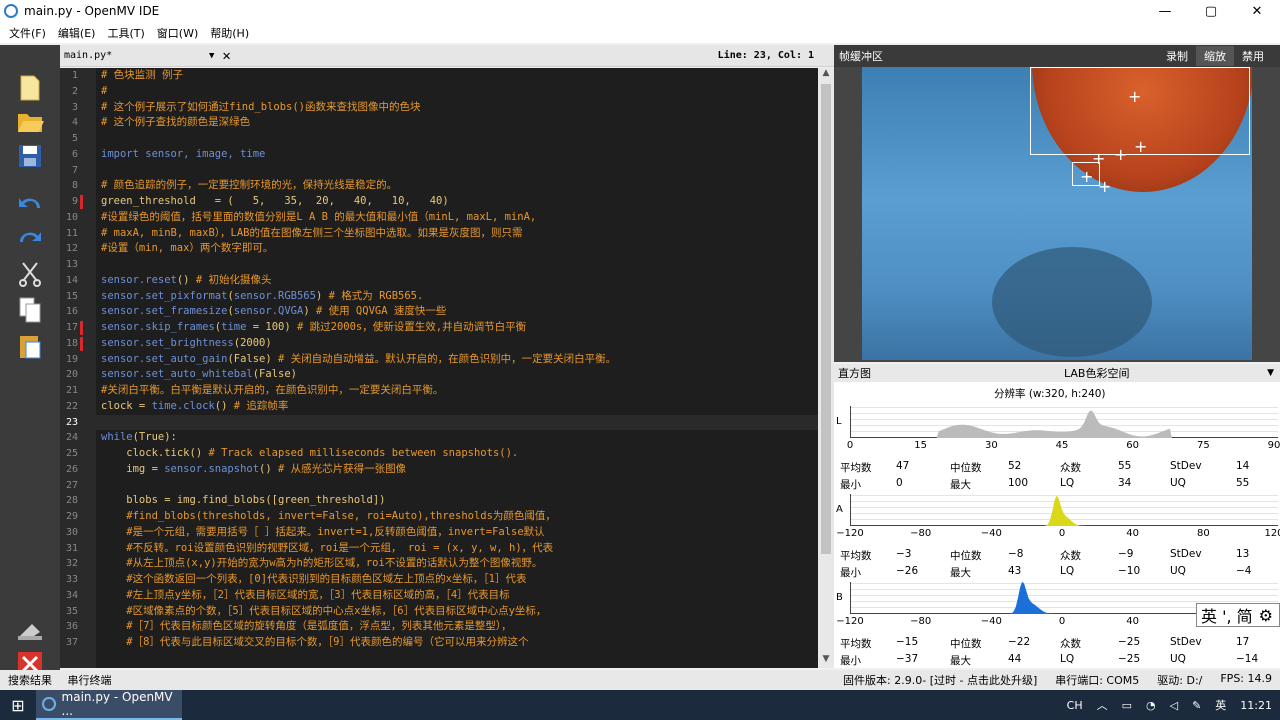 The height and width of the screenshot is (720, 1280). What do you see at coordinates (125, 33) in the screenshot?
I see `menu-tools: 工具(T)` at bounding box center [125, 33].